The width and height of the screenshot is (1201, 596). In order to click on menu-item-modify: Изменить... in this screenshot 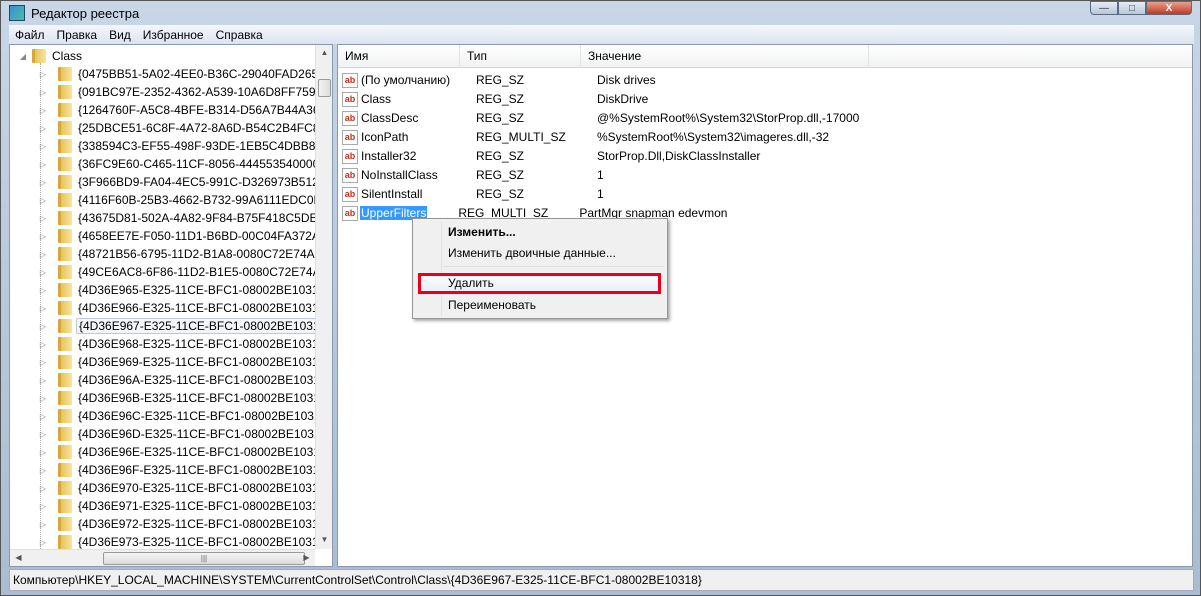, I will do `click(482, 232)`.